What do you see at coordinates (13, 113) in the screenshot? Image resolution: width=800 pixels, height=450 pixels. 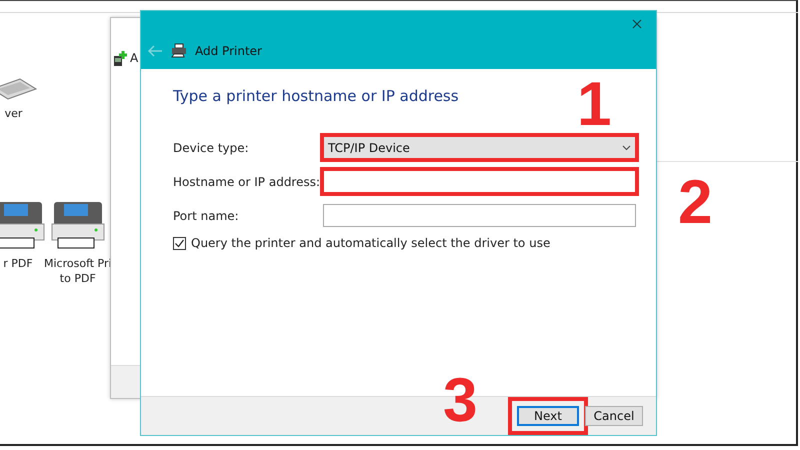 I see `device-label: ver` at bounding box center [13, 113].